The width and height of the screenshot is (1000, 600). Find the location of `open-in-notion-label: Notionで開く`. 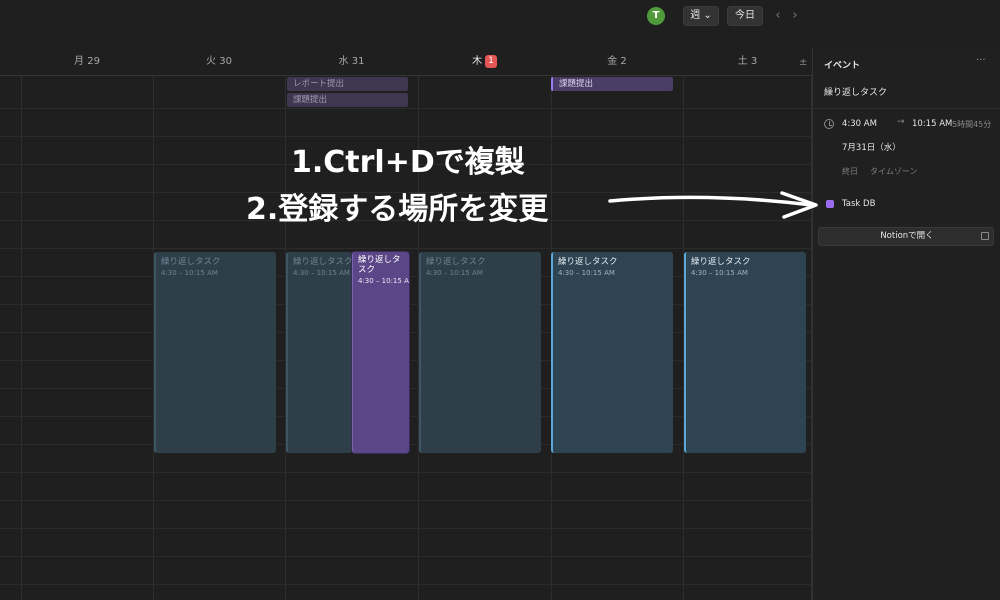

open-in-notion-label: Notionで開く is located at coordinates (907, 236).